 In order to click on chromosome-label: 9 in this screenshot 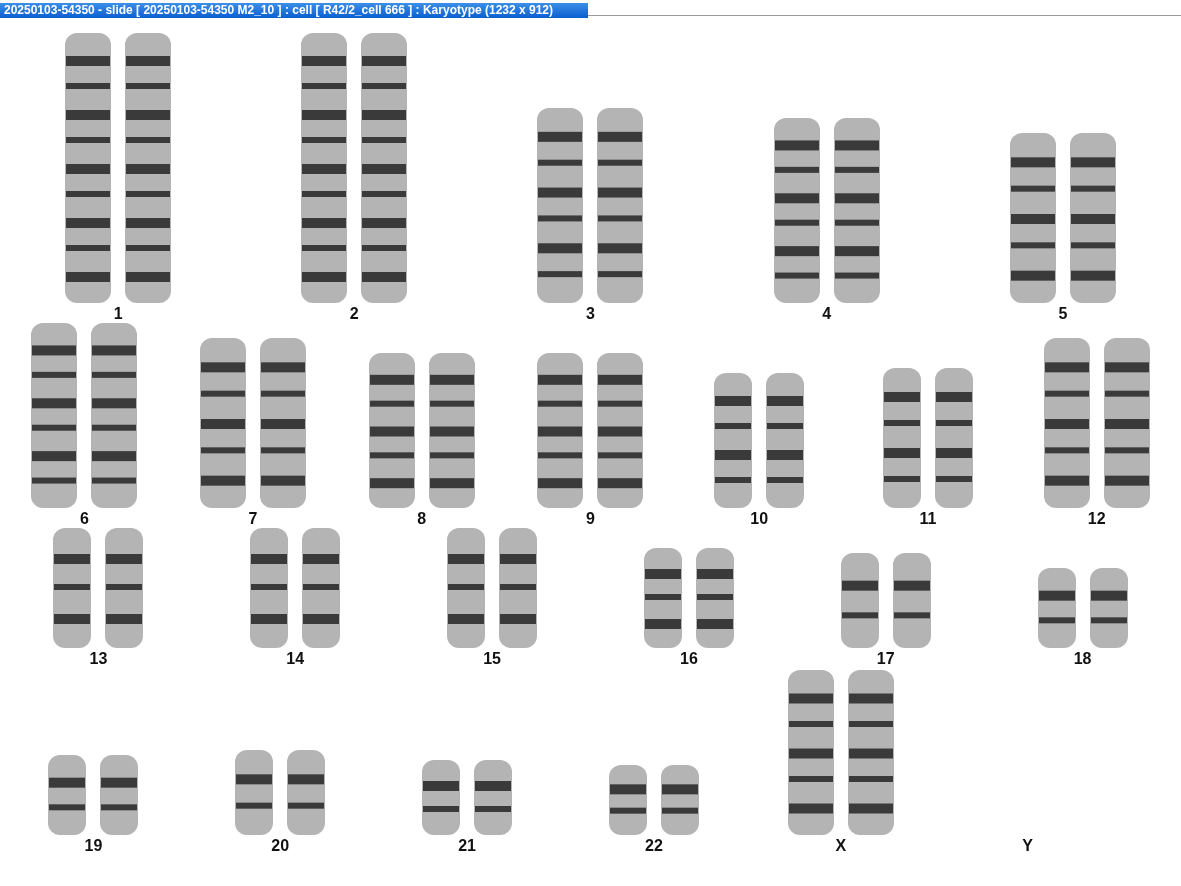, I will do `click(590, 519)`.